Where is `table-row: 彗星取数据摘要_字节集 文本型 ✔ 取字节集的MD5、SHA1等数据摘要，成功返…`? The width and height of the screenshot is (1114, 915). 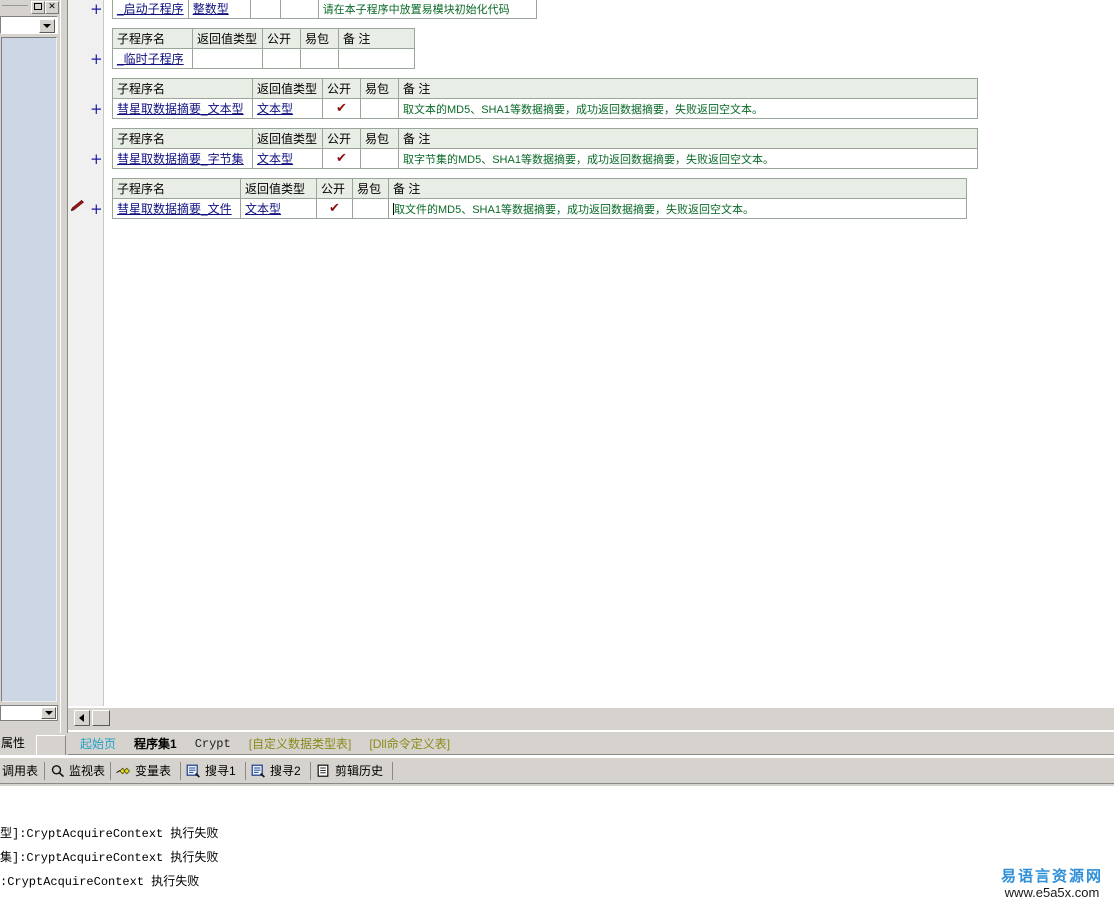
table-row: 彗星取数据摘要_字节集 文本型 ✔ 取字节集的MD5、SHA1等数据摘要，成功返… is located at coordinates (545, 158).